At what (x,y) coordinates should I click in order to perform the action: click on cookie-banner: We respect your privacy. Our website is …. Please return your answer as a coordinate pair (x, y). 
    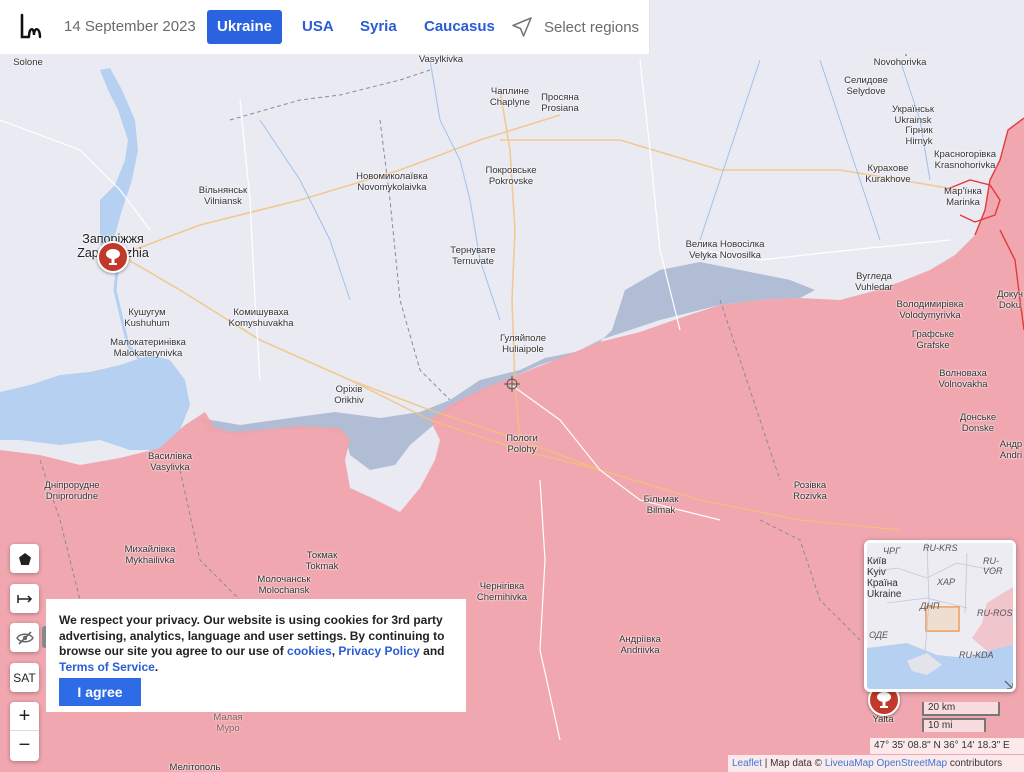
    Looking at the image, I should click on (256, 655).